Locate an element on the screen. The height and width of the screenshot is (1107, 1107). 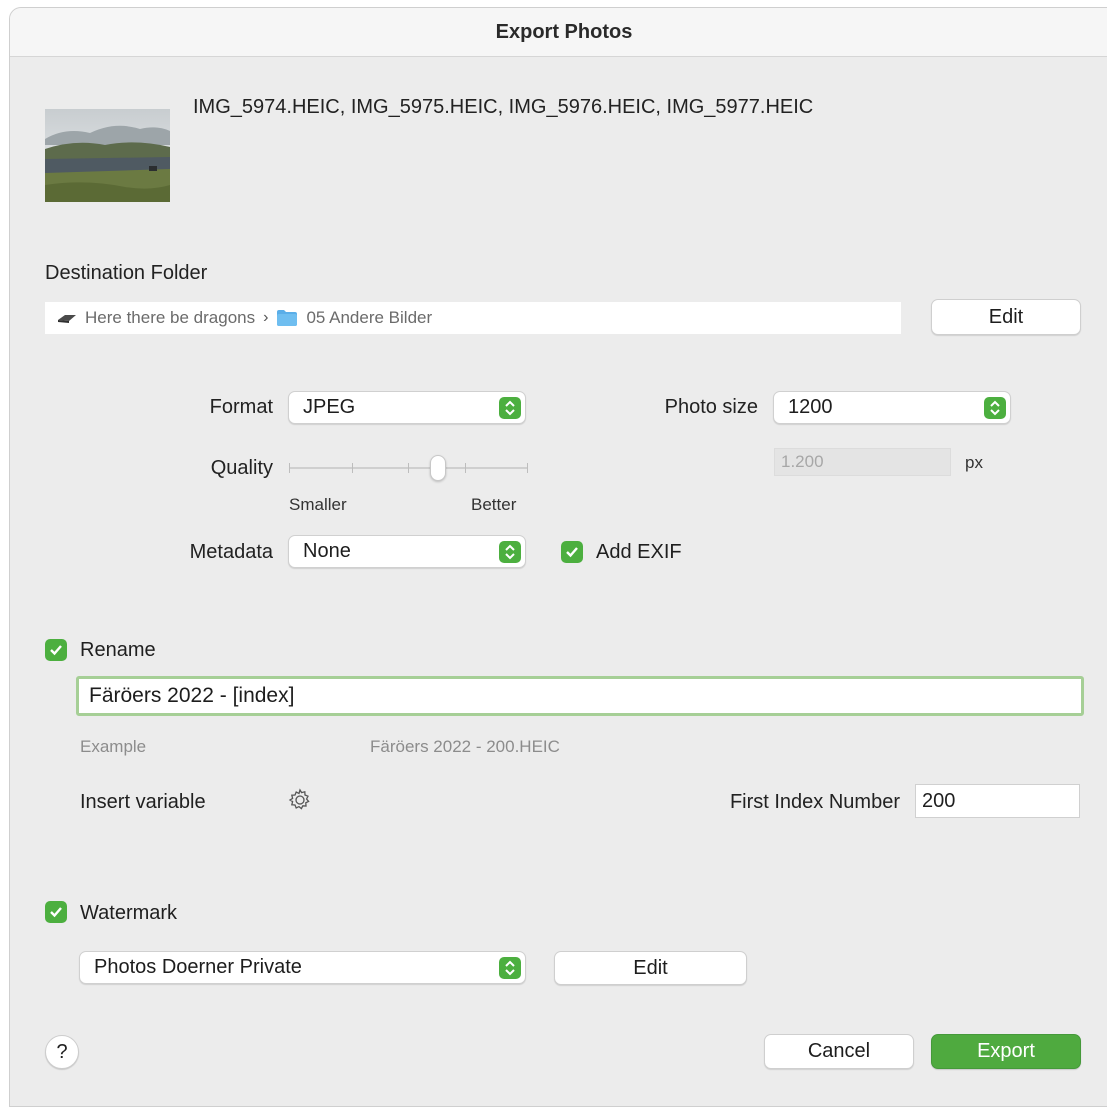
quality-max-label: Better is located at coordinates (494, 504).